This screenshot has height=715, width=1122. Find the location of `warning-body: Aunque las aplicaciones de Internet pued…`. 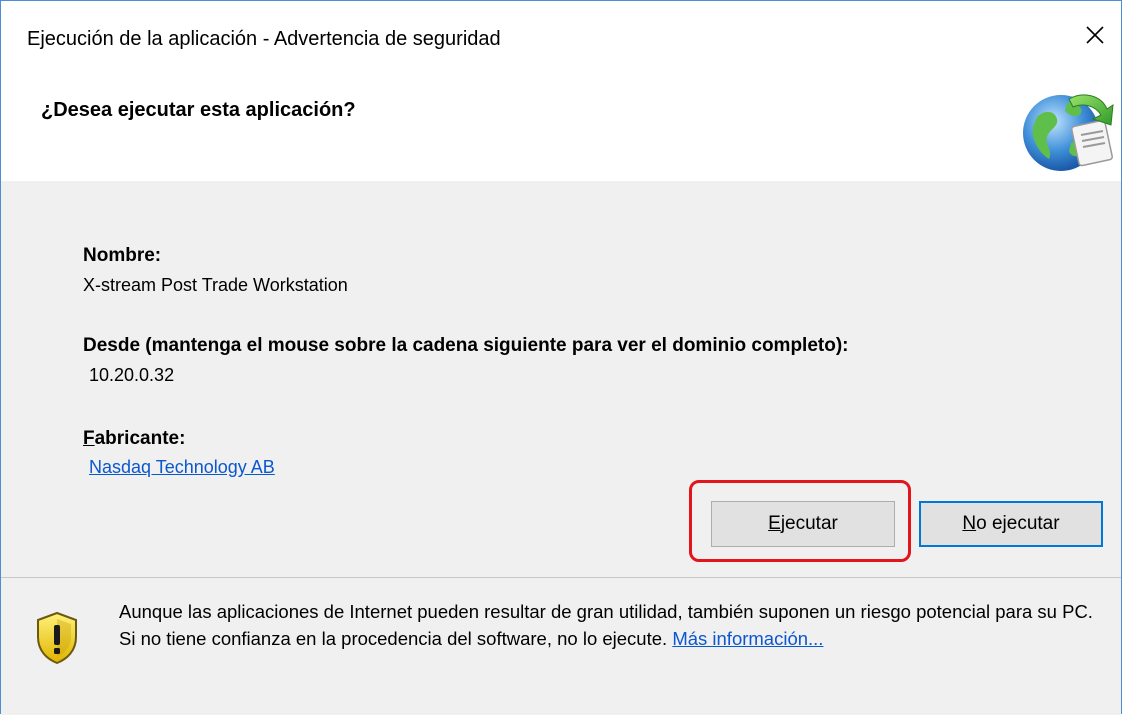

warning-body: Aunque las aplicaciones de Internet pued… is located at coordinates (606, 625).